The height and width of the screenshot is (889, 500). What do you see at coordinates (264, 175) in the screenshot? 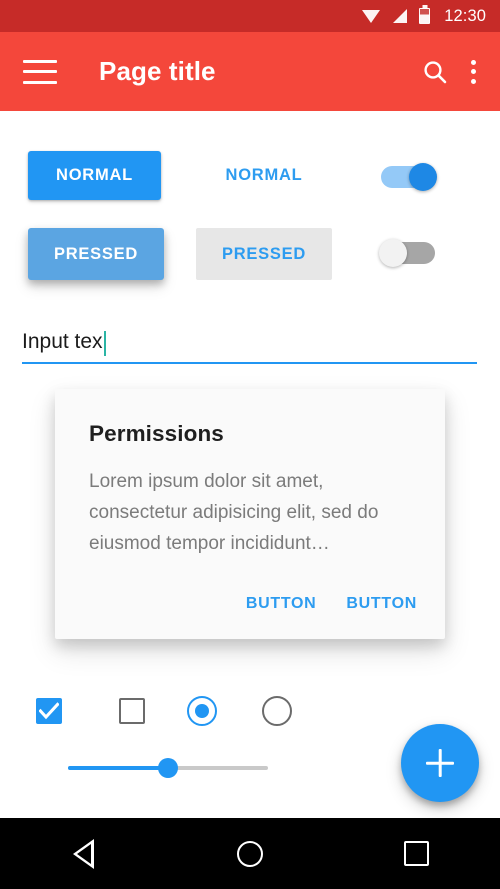
I see `flat-button-normal: NORMAL` at bounding box center [264, 175].